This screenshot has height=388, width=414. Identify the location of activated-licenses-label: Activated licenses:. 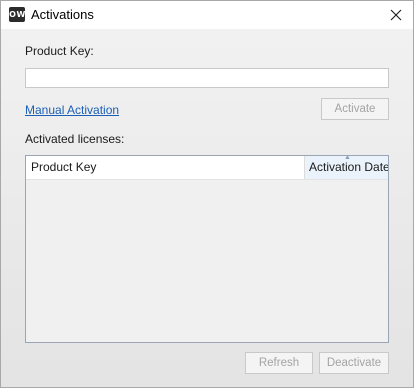
(75, 139).